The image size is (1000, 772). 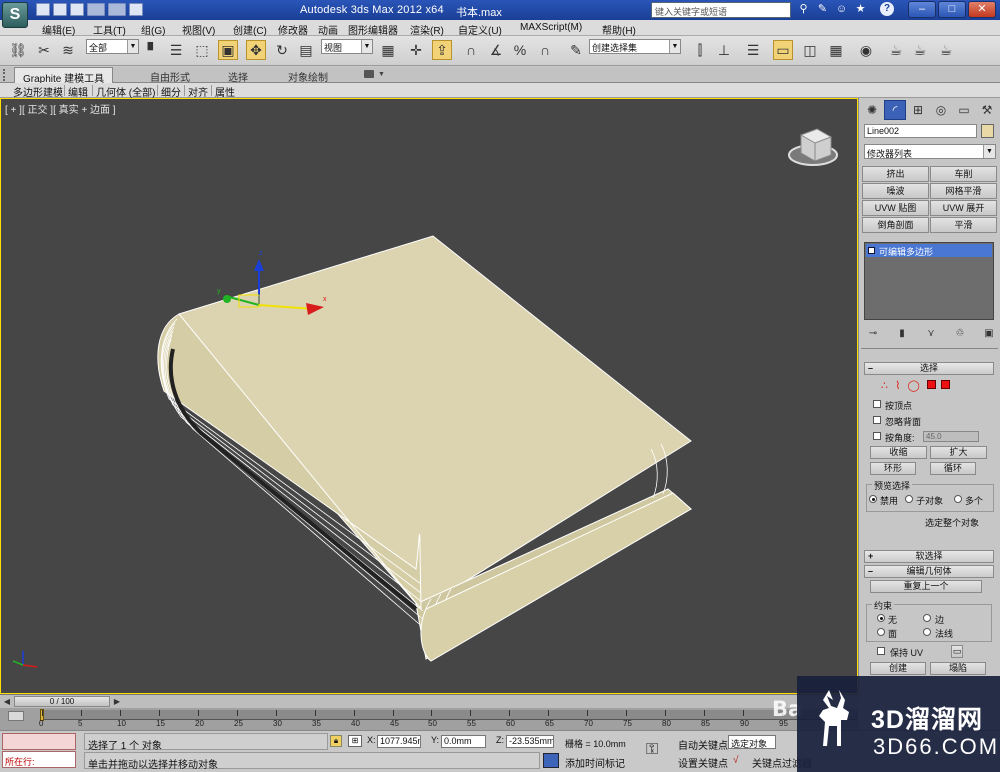 I want to click on next-frame-icon: ▶, so click(x=117, y=701).